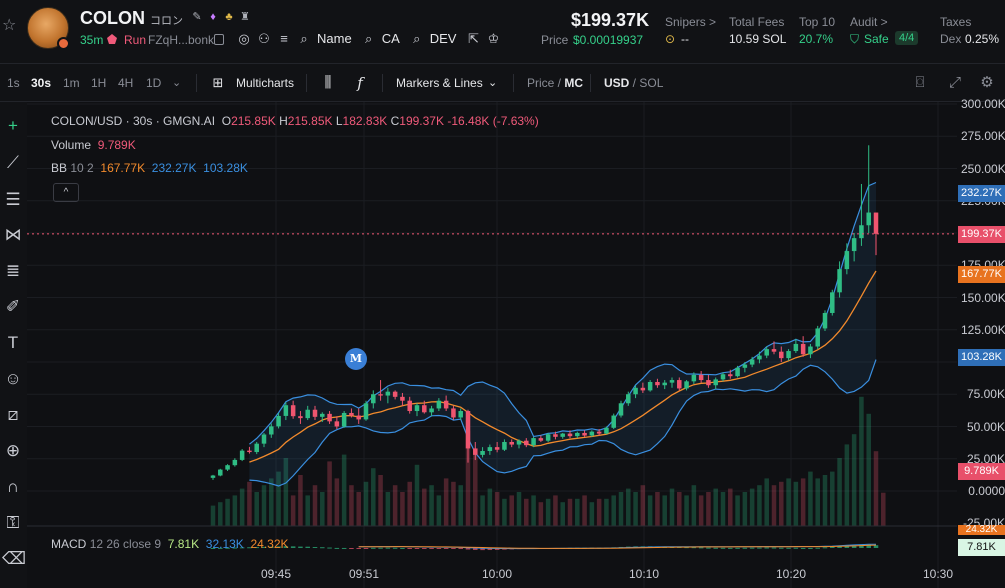 The width and height of the screenshot is (1005, 588). What do you see at coordinates (13, 523) in the screenshot?
I see `lock-icon: ⚿` at bounding box center [13, 523].